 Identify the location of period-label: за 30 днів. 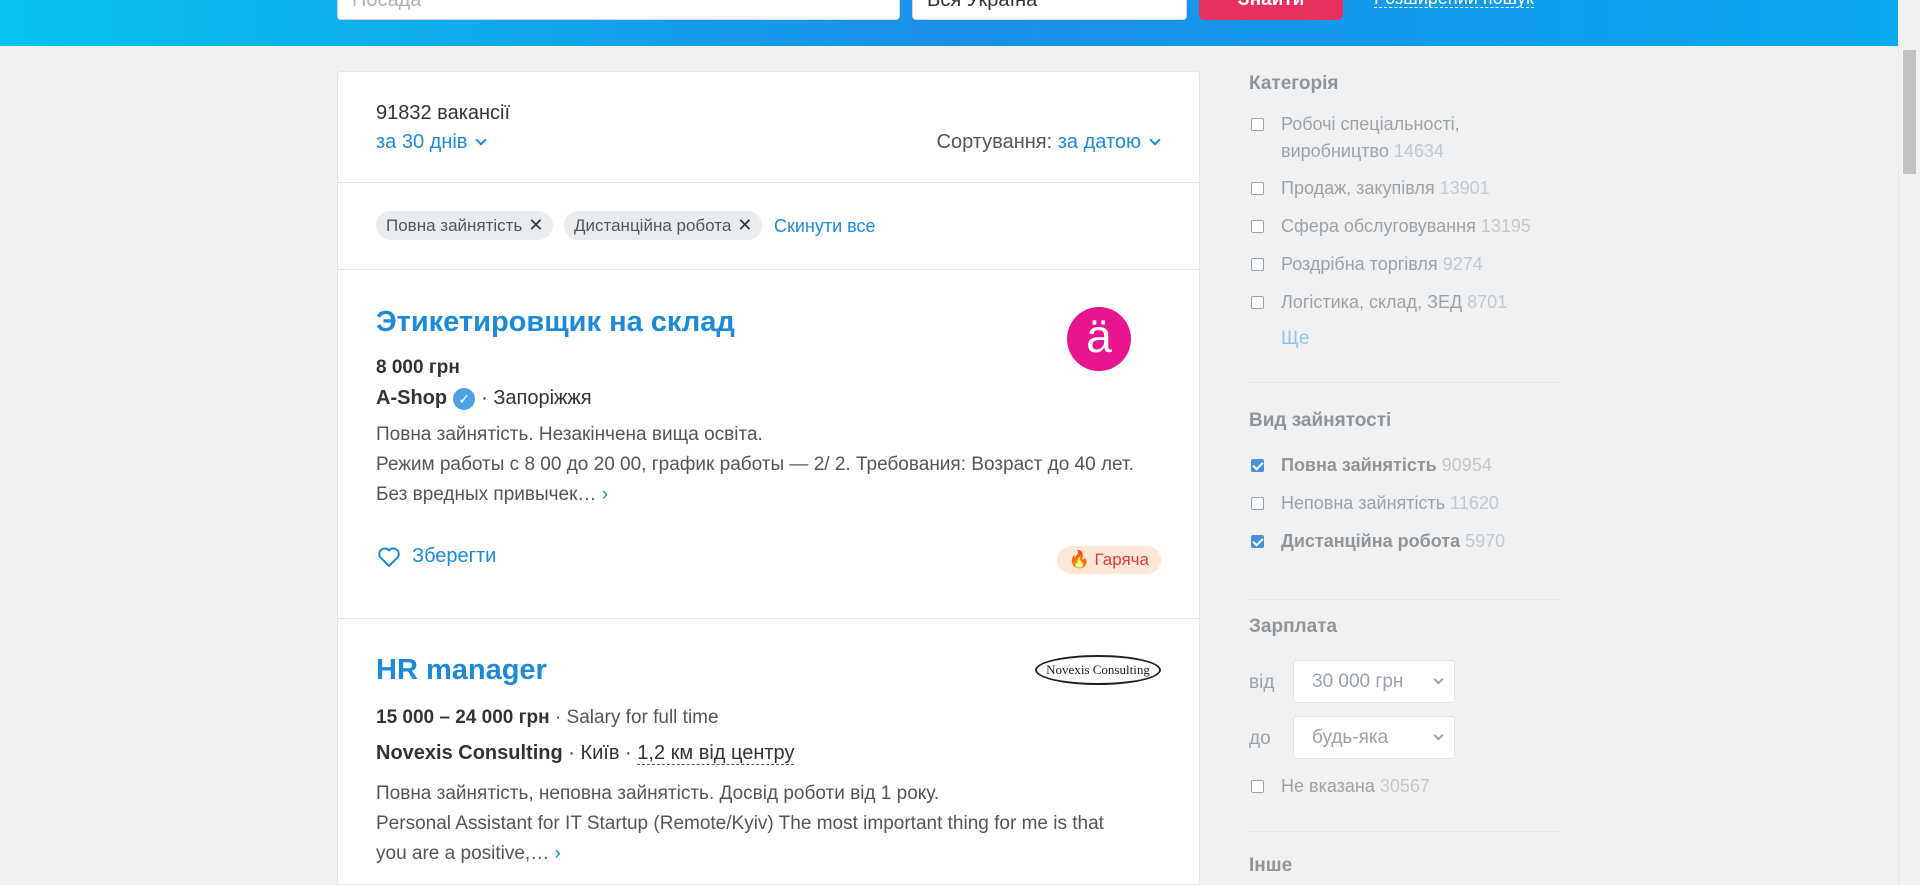
(422, 142).